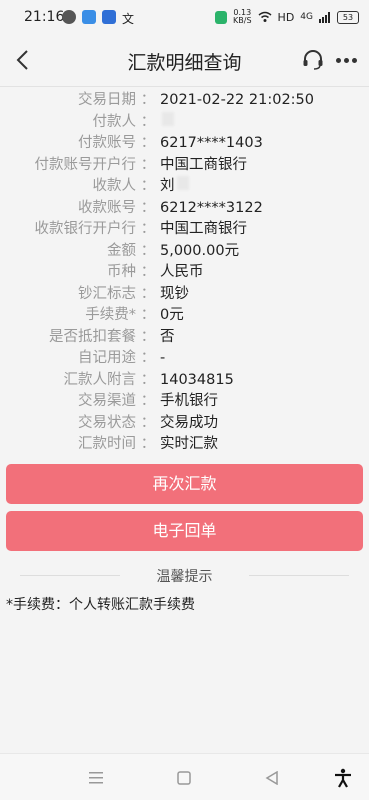 The image size is (369, 800). I want to click on battery-icon: 53, so click(348, 17).